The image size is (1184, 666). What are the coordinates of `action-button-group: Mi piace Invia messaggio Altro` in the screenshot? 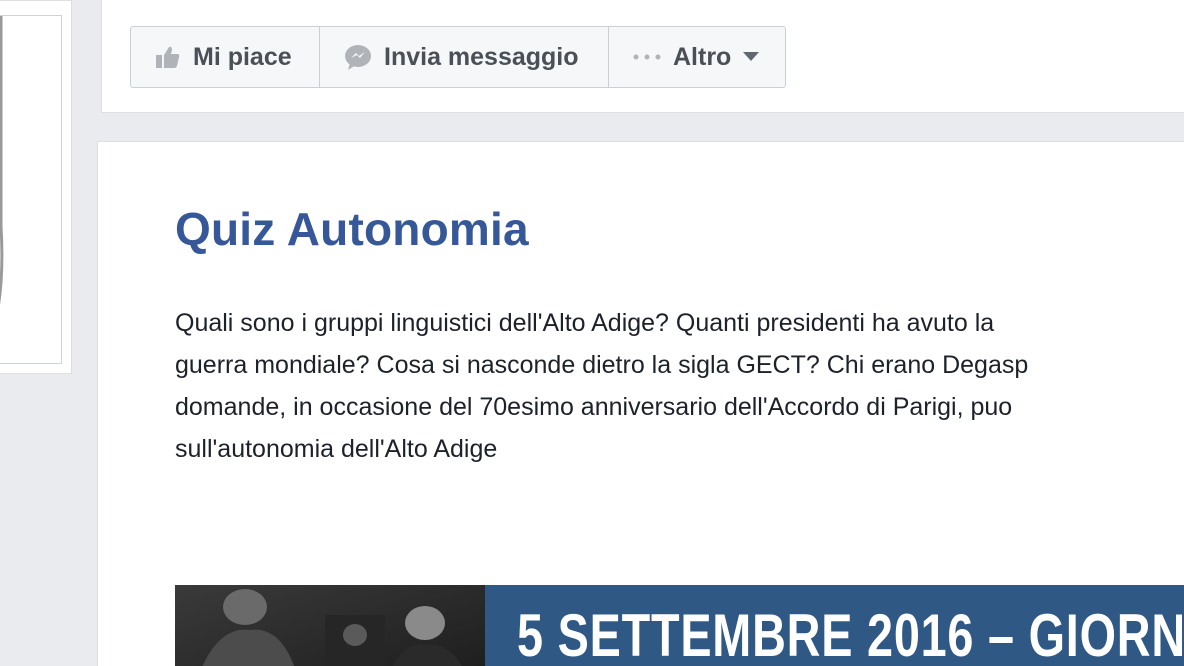 It's located at (458, 57).